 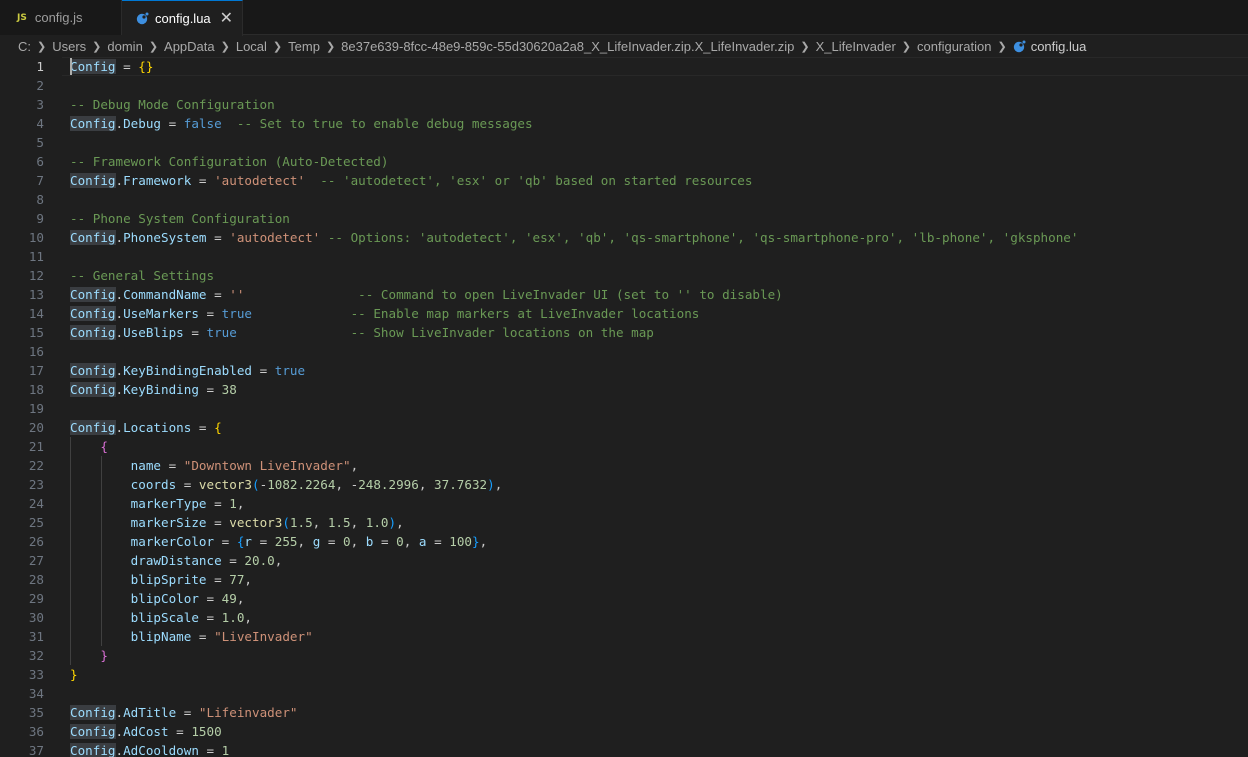 What do you see at coordinates (290, 370) in the screenshot?
I see `code-token: true` at bounding box center [290, 370].